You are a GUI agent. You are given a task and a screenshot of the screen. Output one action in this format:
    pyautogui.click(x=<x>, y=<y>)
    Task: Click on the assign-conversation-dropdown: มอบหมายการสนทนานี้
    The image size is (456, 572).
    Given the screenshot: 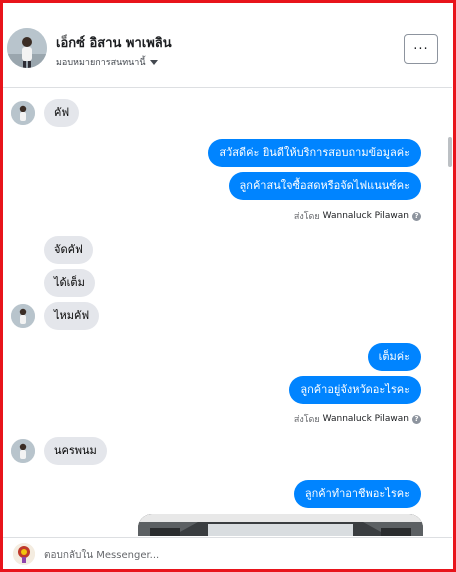 What is the action you would take?
    pyautogui.click(x=107, y=62)
    